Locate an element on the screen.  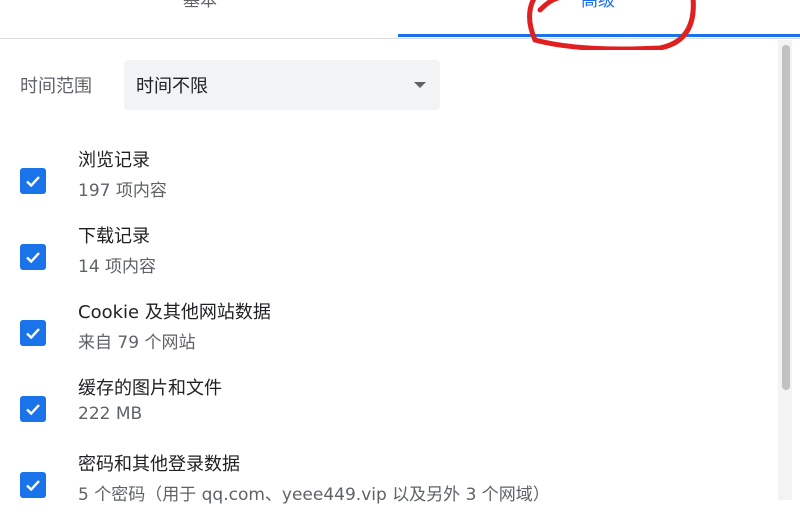
checkbox-download-history is located at coordinates (33, 257).